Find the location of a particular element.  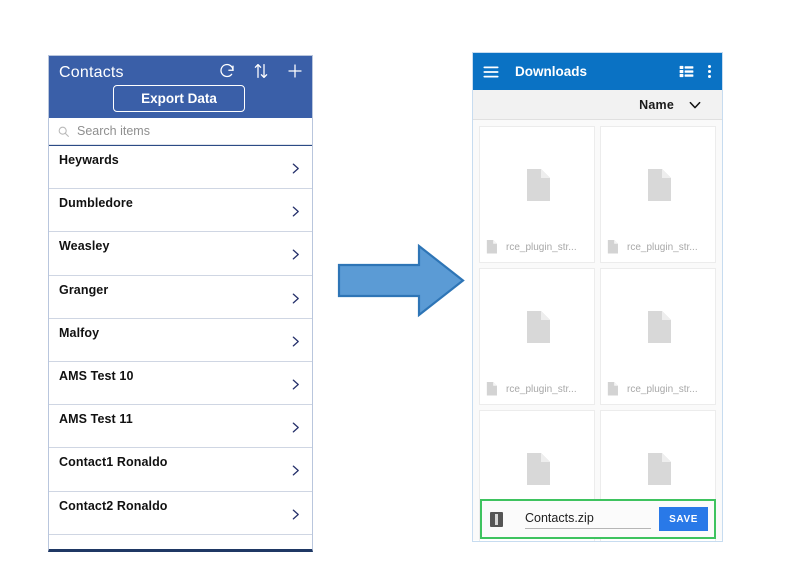

contacts-header: Contacts Export Data is located at coordinates (180, 87).